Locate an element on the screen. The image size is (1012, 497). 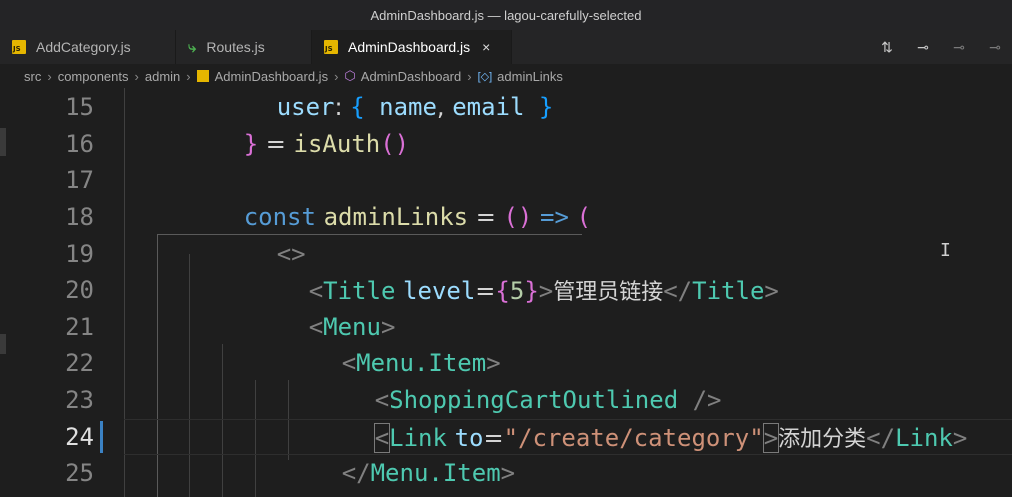
code-token: Title is located at coordinates (728, 291).